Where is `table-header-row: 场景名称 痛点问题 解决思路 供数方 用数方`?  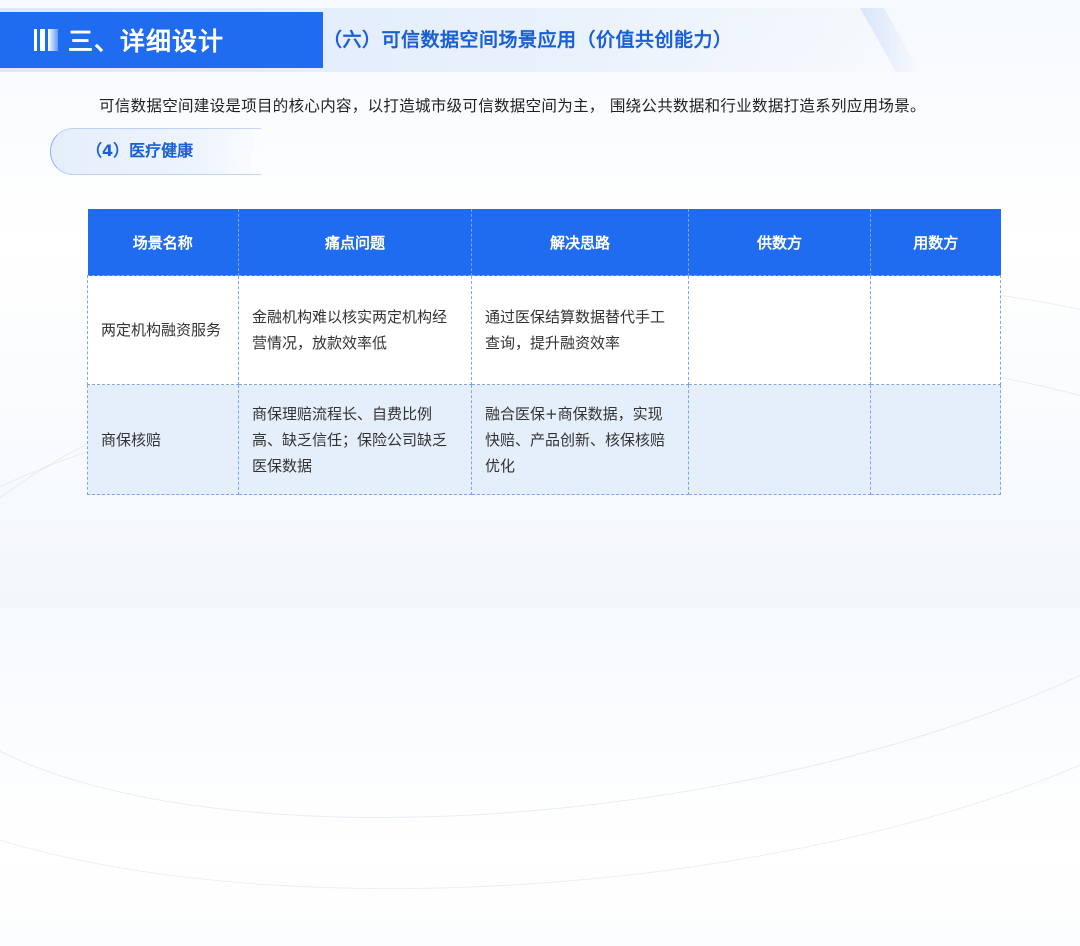 table-header-row: 场景名称 痛点问题 解决思路 供数方 用数方 is located at coordinates (544, 242).